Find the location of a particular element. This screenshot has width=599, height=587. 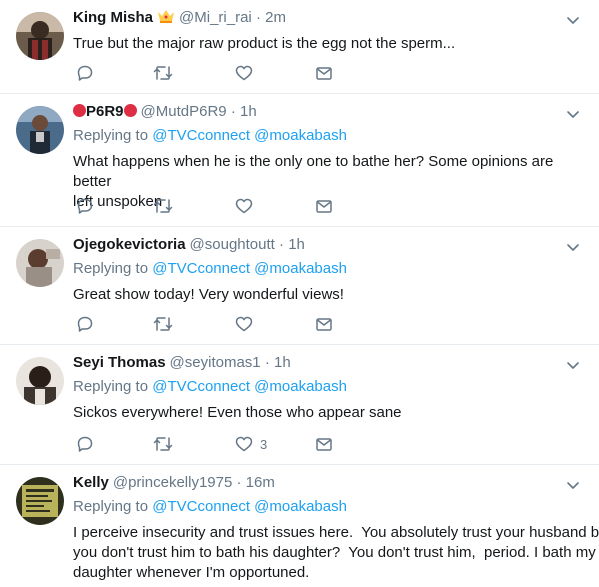

like-button: 3 is located at coordinates (251, 444).